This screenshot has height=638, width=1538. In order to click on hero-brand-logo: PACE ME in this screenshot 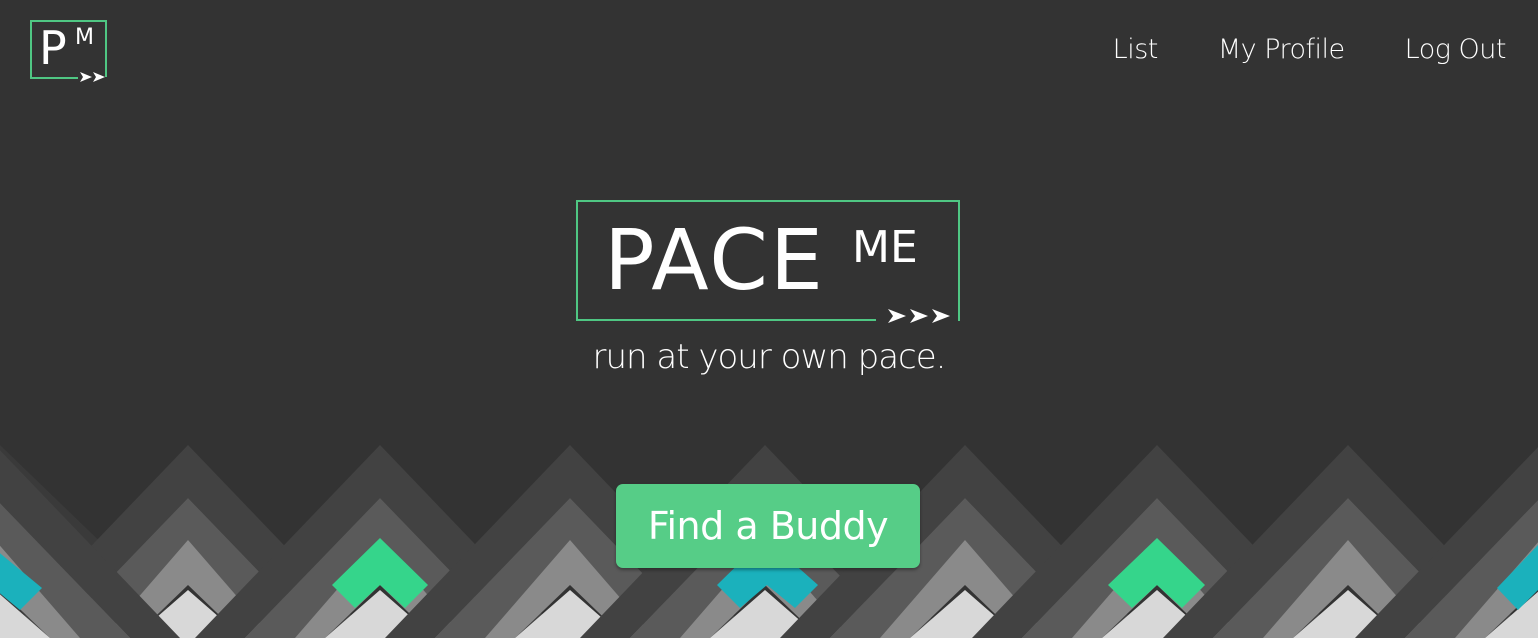, I will do `click(771, 266)`.